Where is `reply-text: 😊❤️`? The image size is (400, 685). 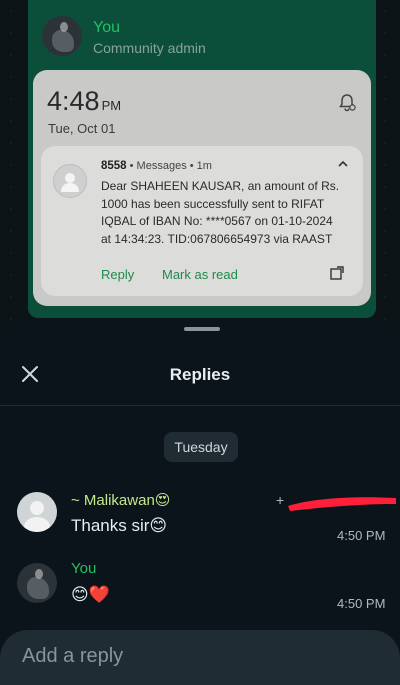 reply-text: 😊❤️ is located at coordinates (90, 594).